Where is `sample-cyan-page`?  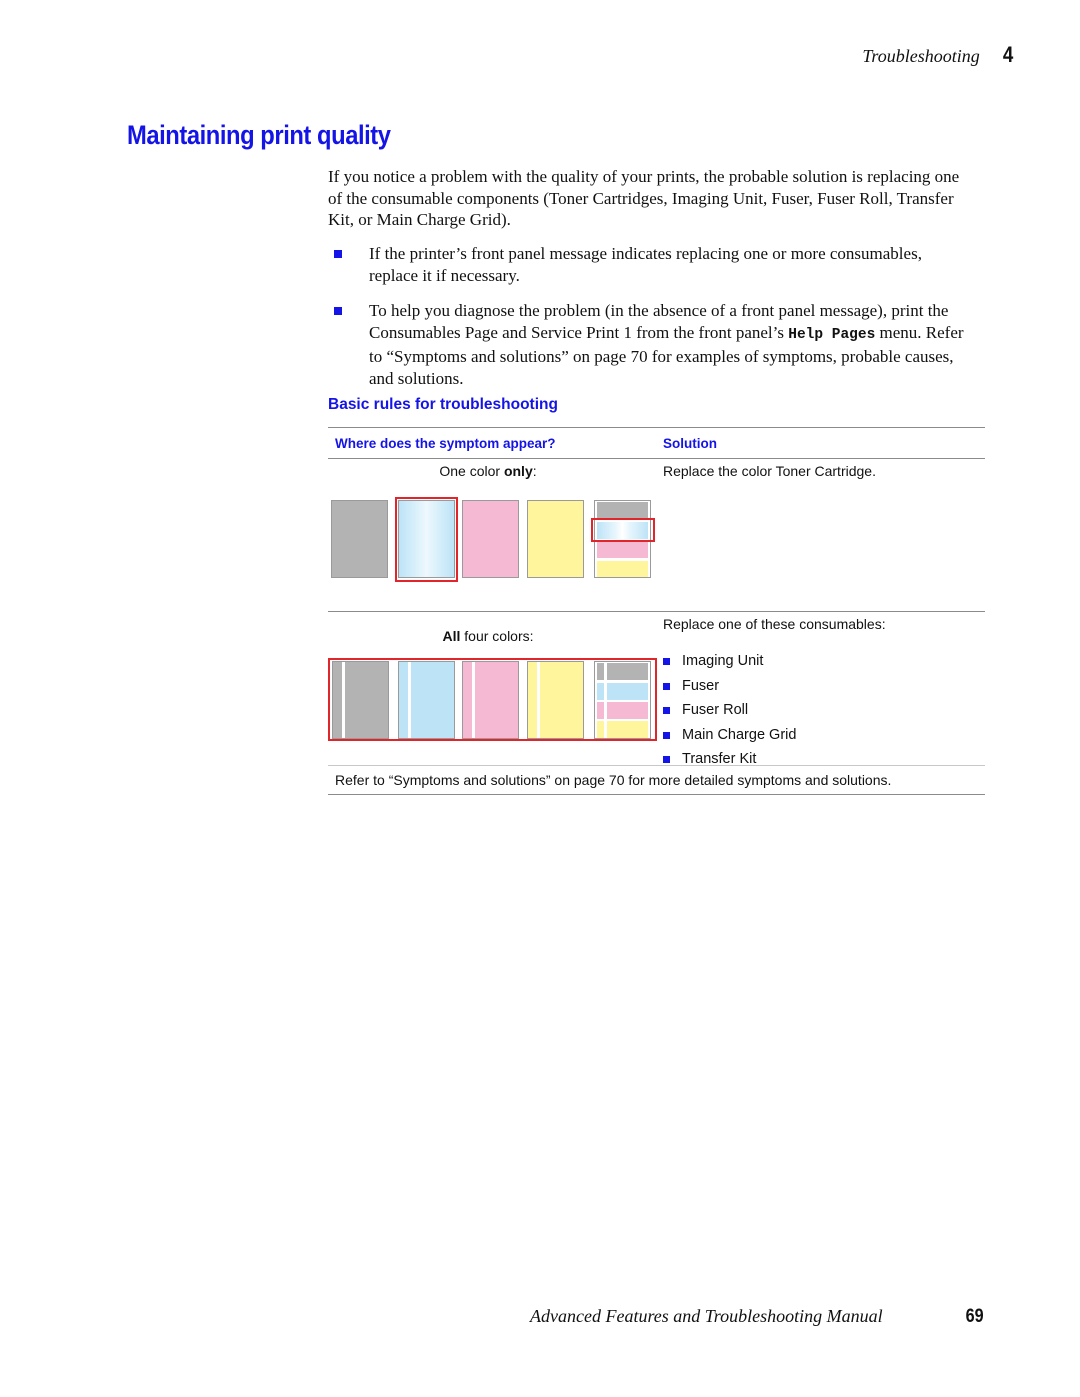 sample-cyan-page is located at coordinates (426, 700).